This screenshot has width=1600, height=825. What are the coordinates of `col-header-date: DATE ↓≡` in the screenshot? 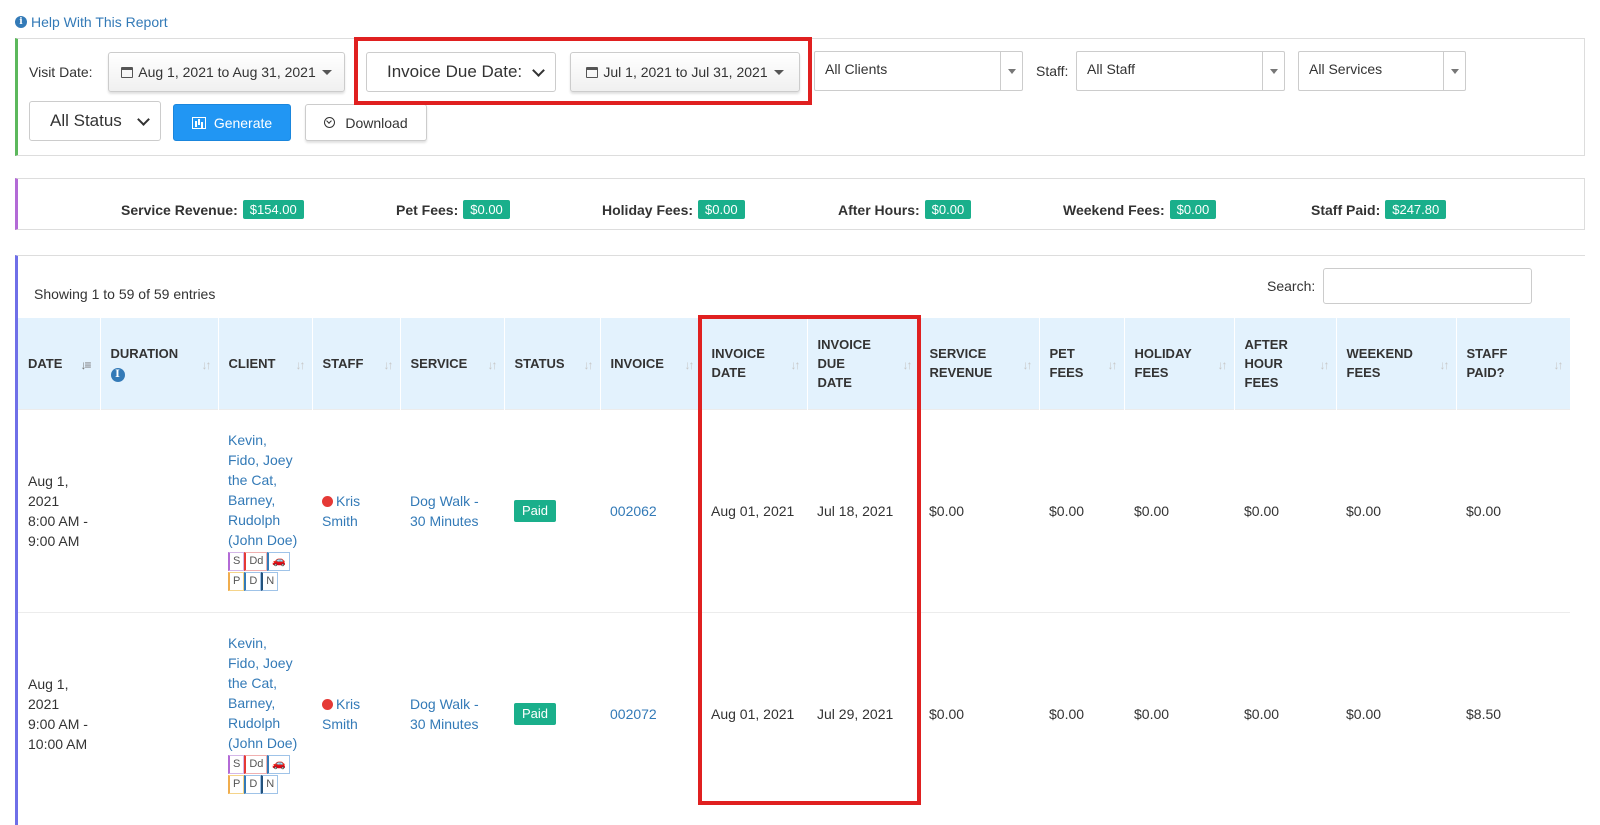 It's located at (59, 363).